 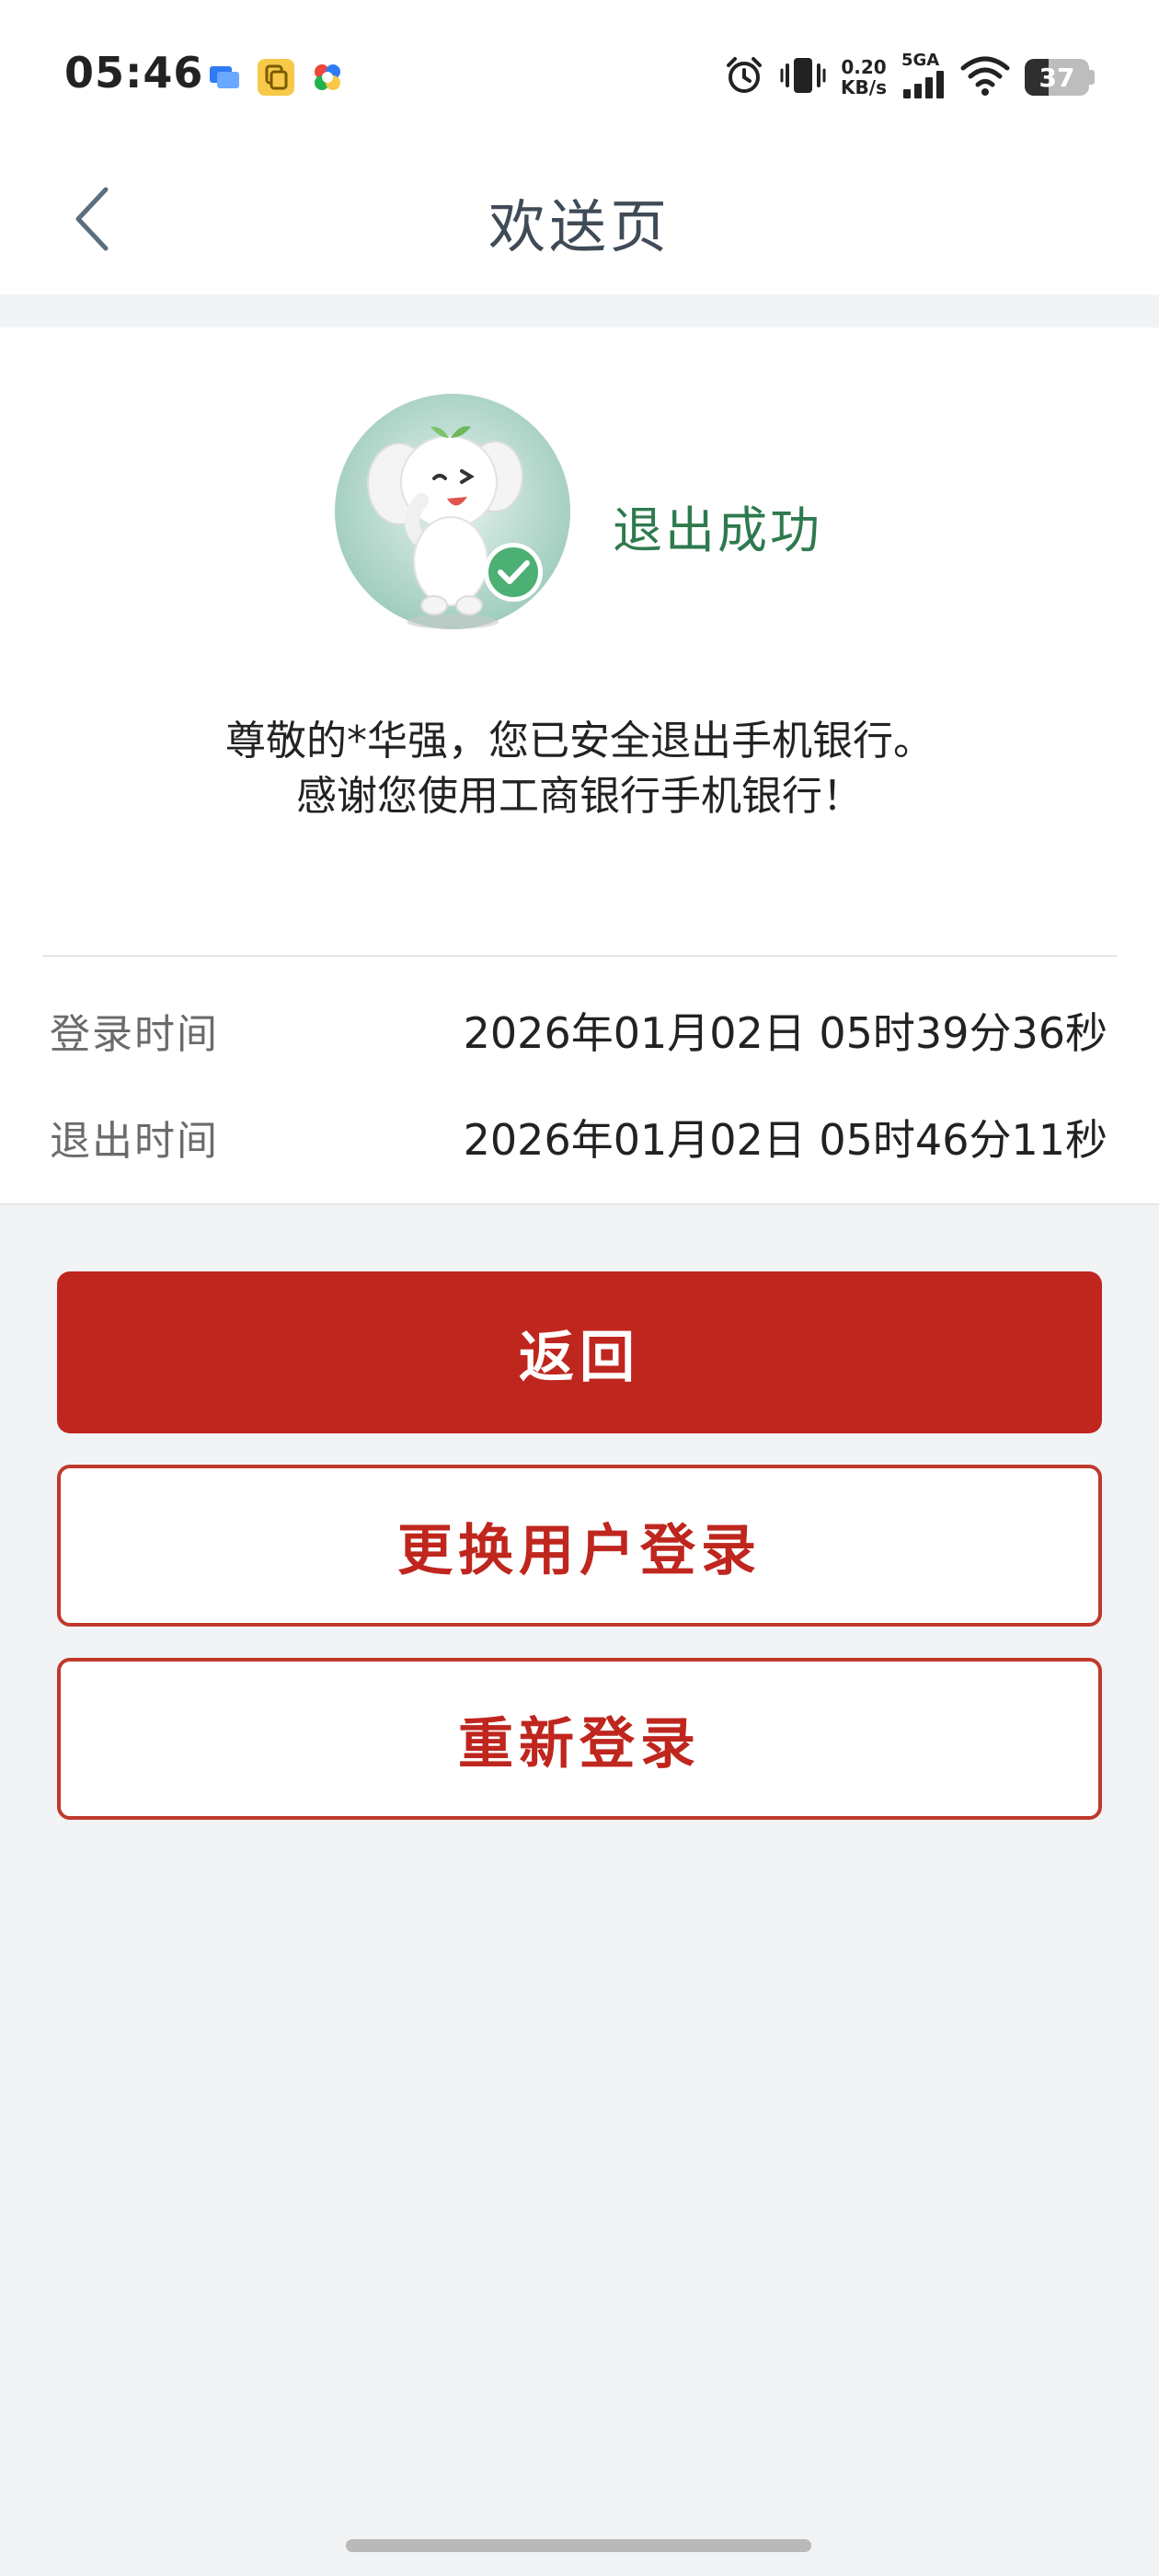 What do you see at coordinates (579, 956) in the screenshot?
I see `divider` at bounding box center [579, 956].